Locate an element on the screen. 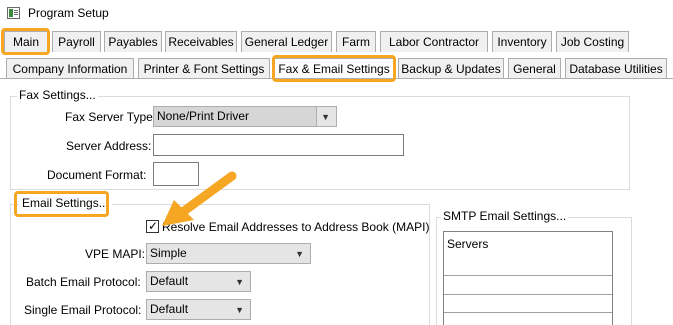 The height and width of the screenshot is (325, 673). batch-email-protocol-value: Default is located at coordinates (169, 281).